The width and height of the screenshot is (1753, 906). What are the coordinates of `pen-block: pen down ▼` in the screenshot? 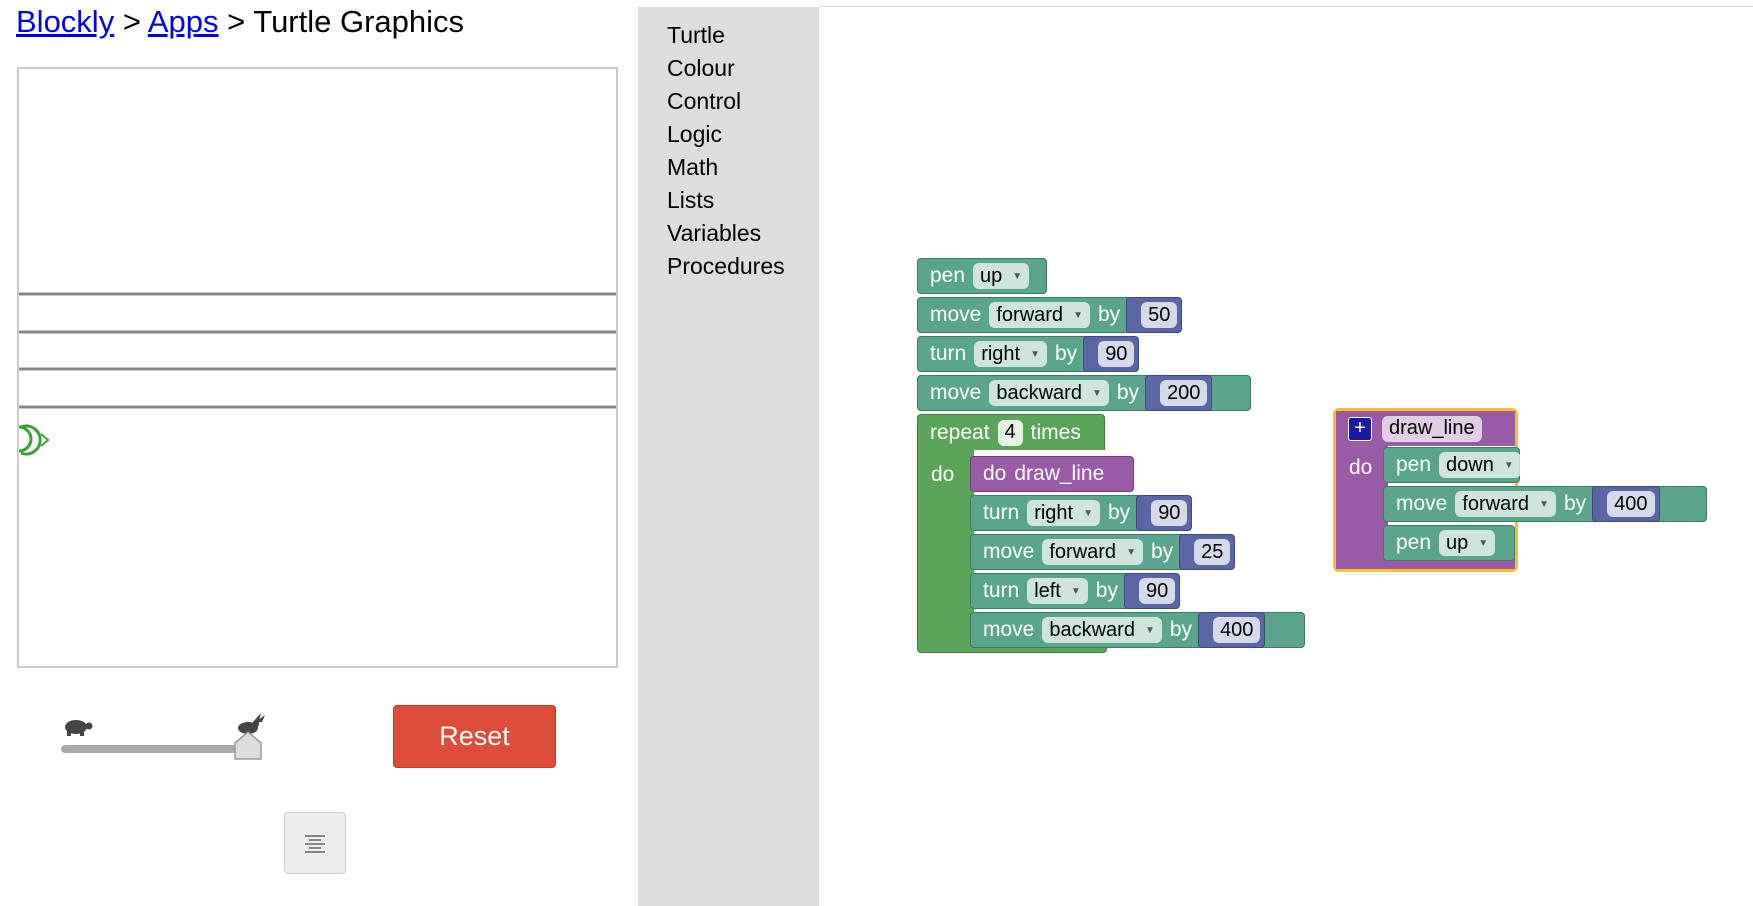 It's located at (1452, 465).